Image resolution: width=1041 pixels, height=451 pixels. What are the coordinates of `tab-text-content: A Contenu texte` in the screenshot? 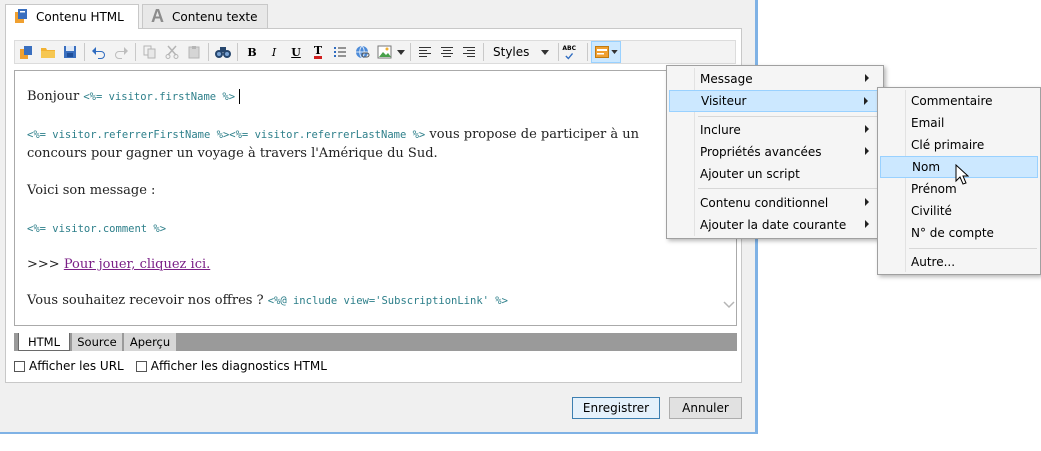 It's located at (205, 16).